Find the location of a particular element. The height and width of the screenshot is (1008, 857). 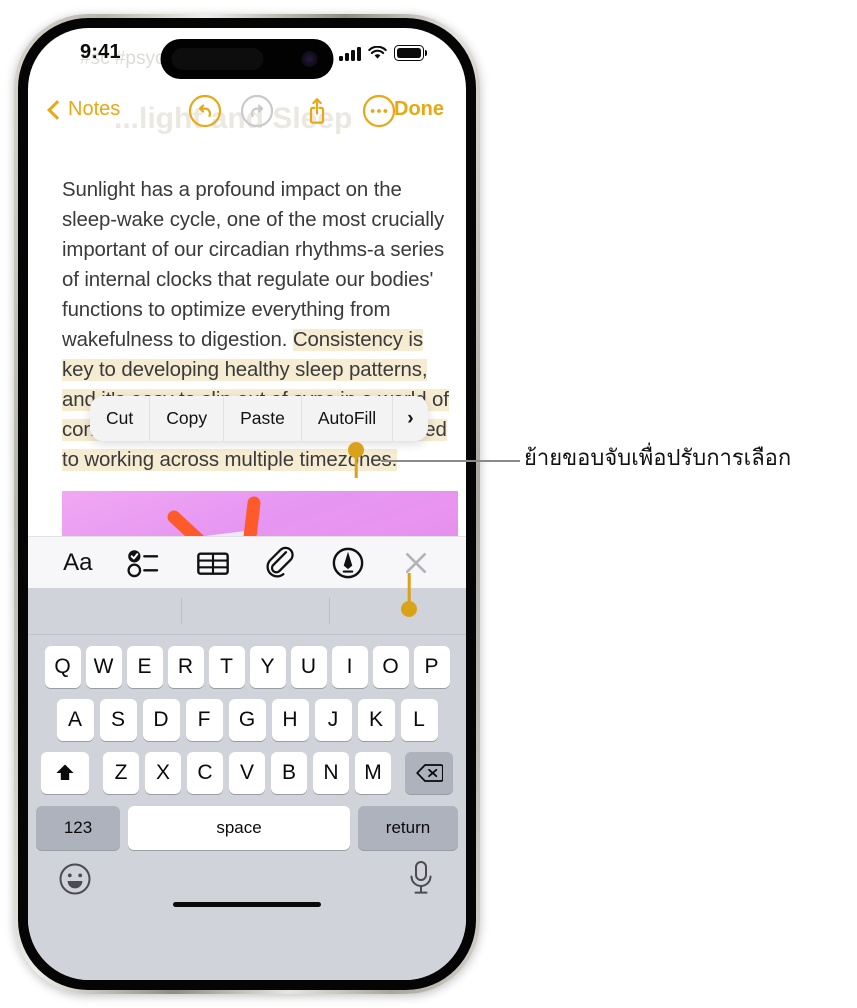

back-to-notes-button: Notes is located at coordinates (84, 109).